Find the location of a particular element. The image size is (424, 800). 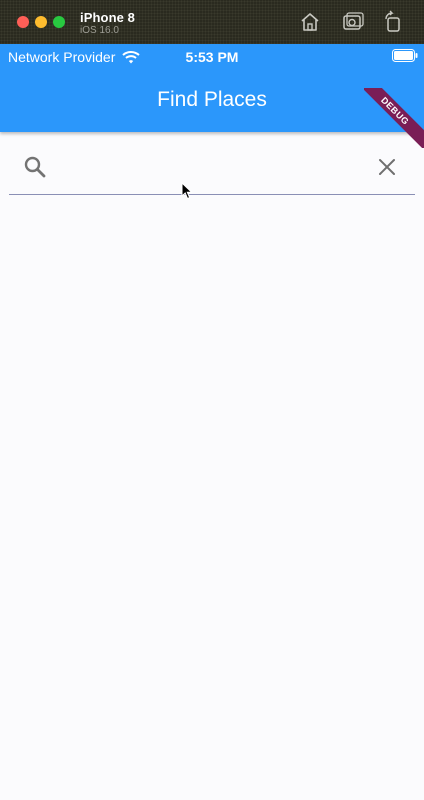

battery-icon is located at coordinates (405, 55).